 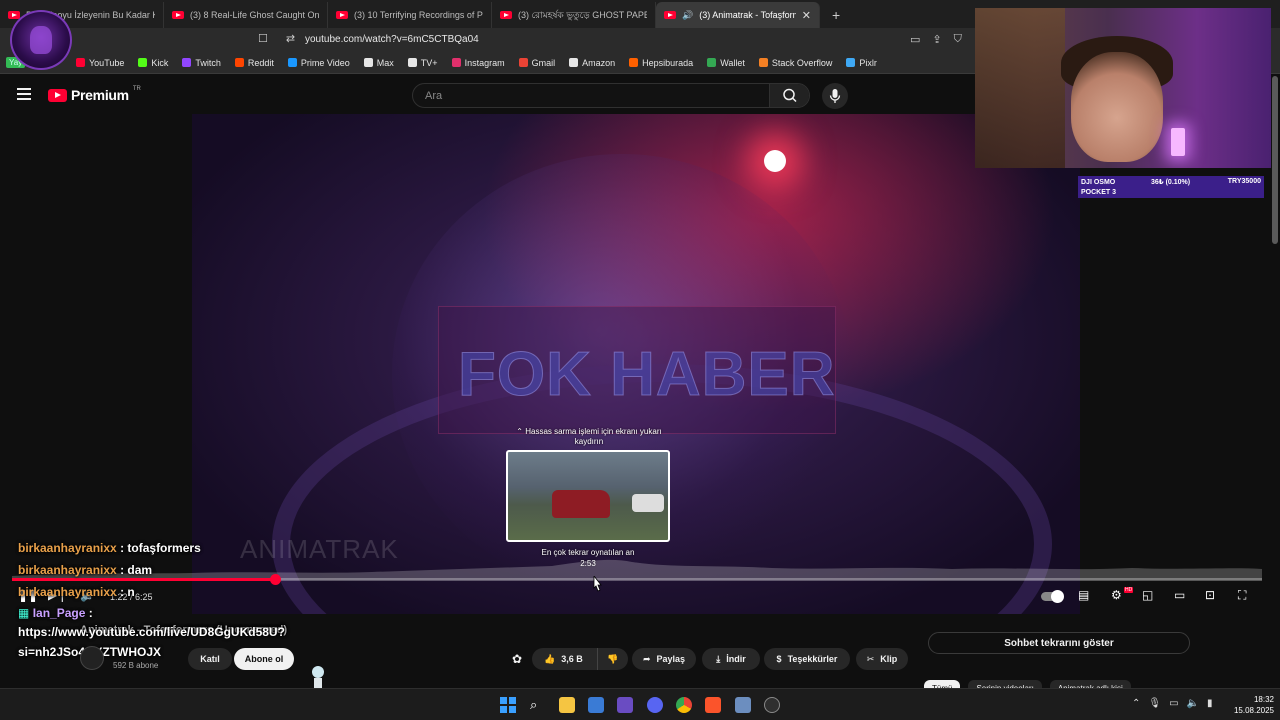 What do you see at coordinates (378, 63) in the screenshot?
I see `bookmark-max: Max` at bounding box center [378, 63].